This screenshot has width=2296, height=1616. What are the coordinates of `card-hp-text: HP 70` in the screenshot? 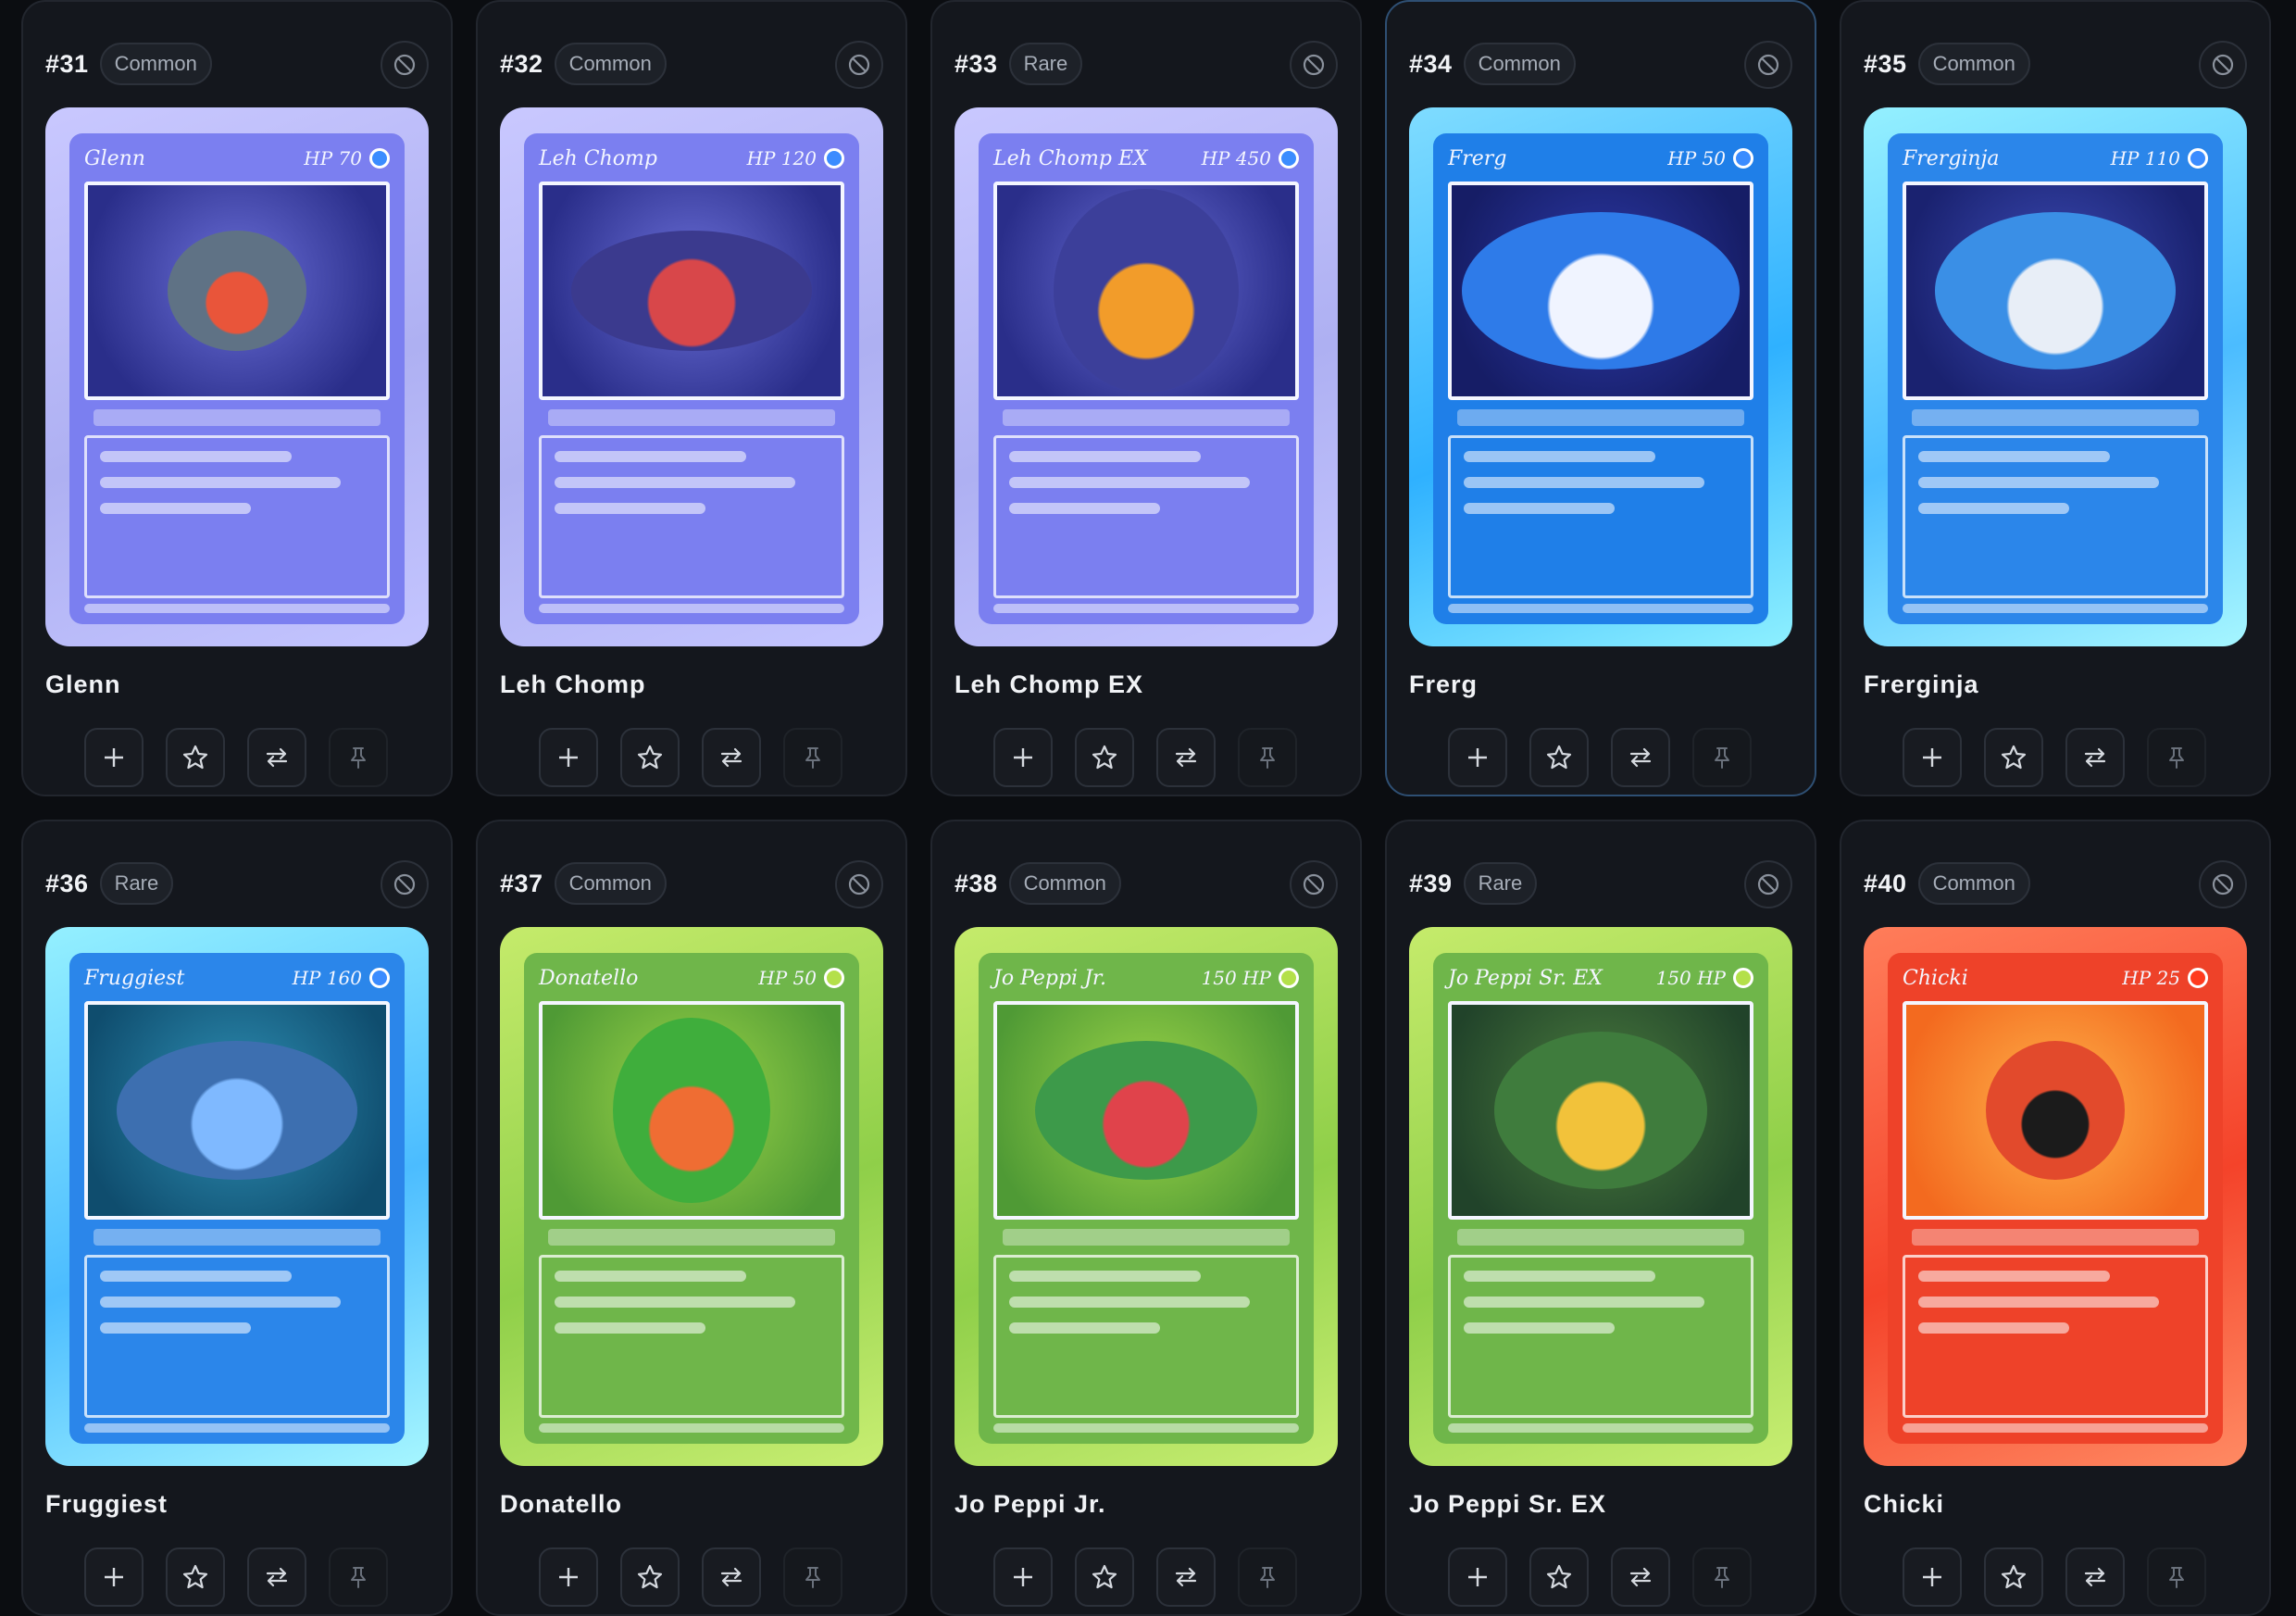 It's located at (333, 158).